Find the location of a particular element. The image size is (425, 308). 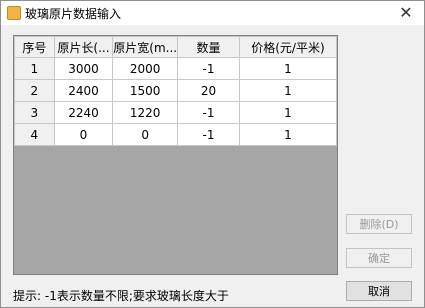

column-header-index: 序号 is located at coordinates (34, 47).